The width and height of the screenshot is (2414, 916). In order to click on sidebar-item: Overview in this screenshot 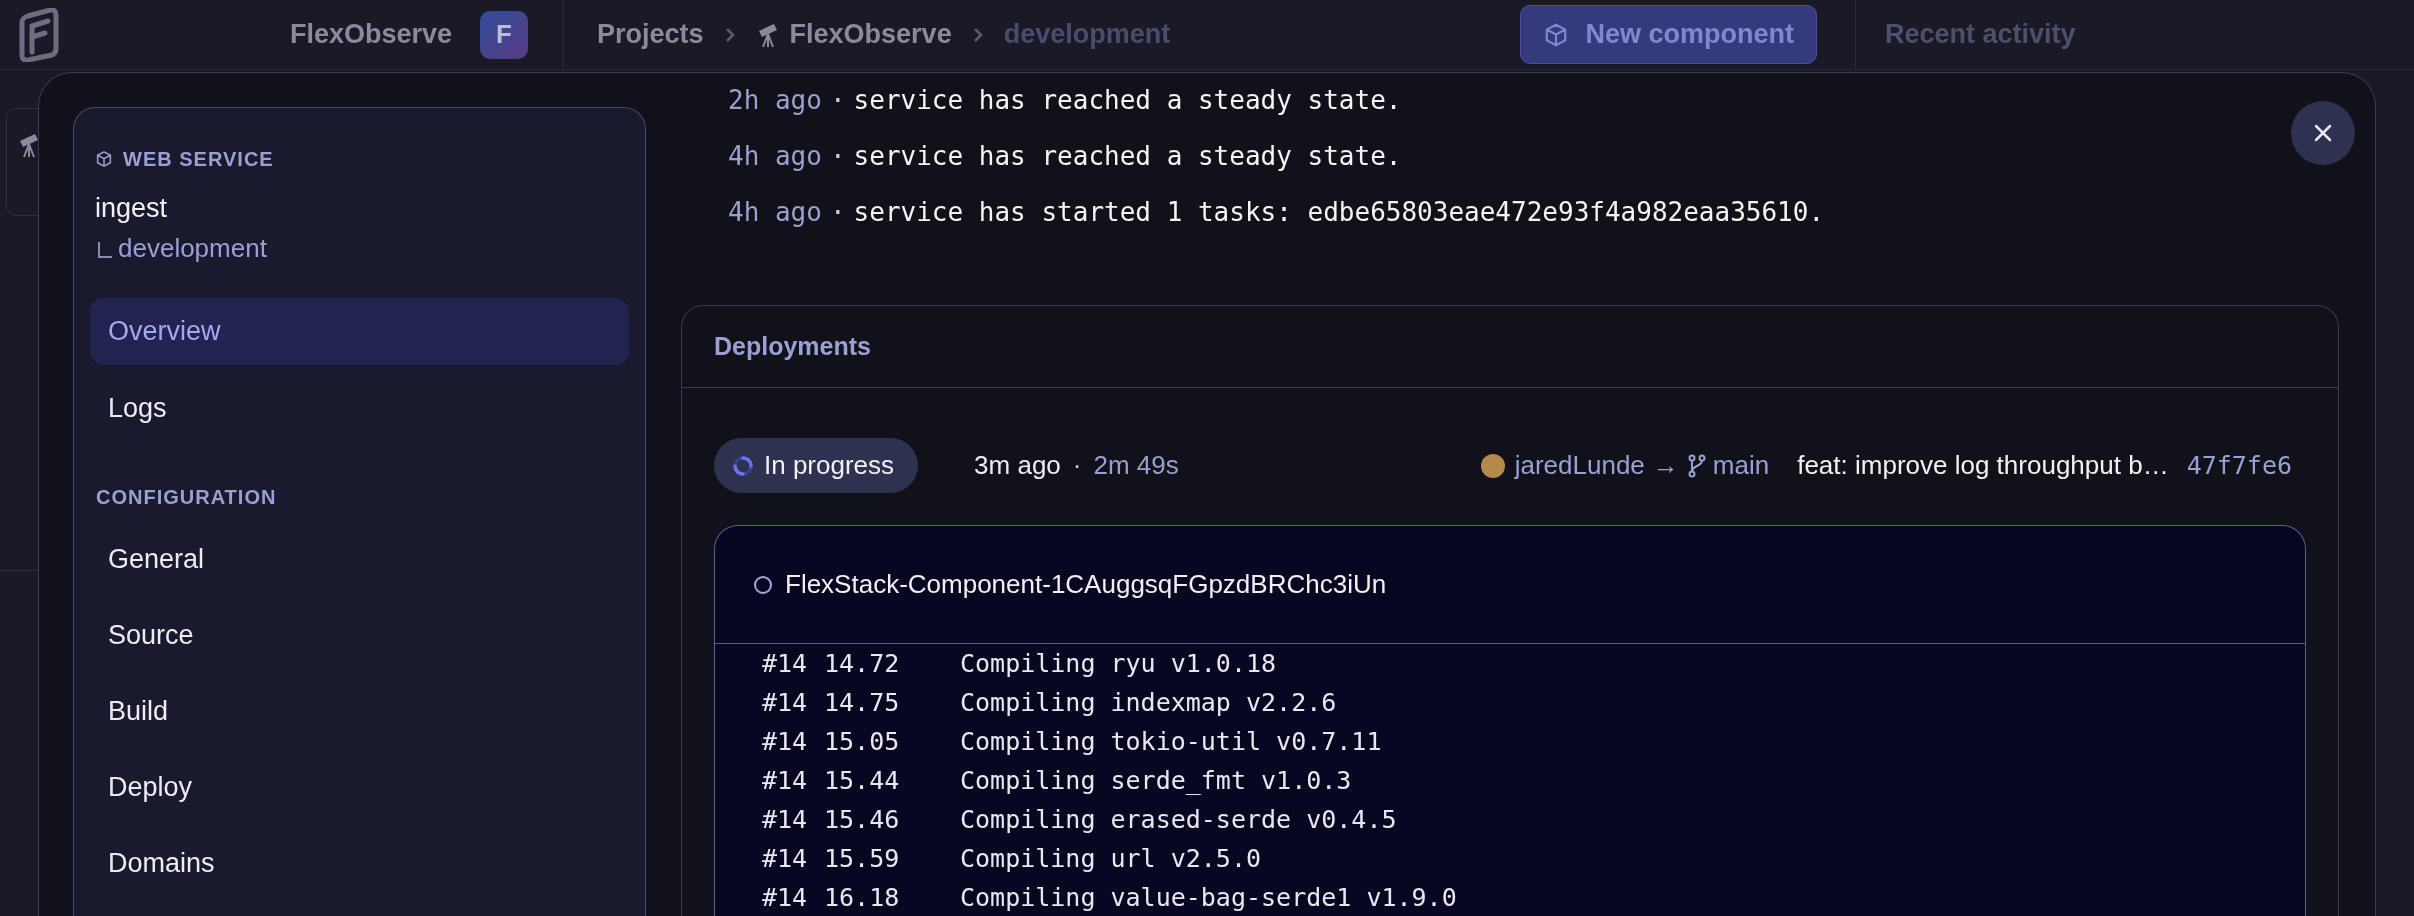, I will do `click(359, 331)`.